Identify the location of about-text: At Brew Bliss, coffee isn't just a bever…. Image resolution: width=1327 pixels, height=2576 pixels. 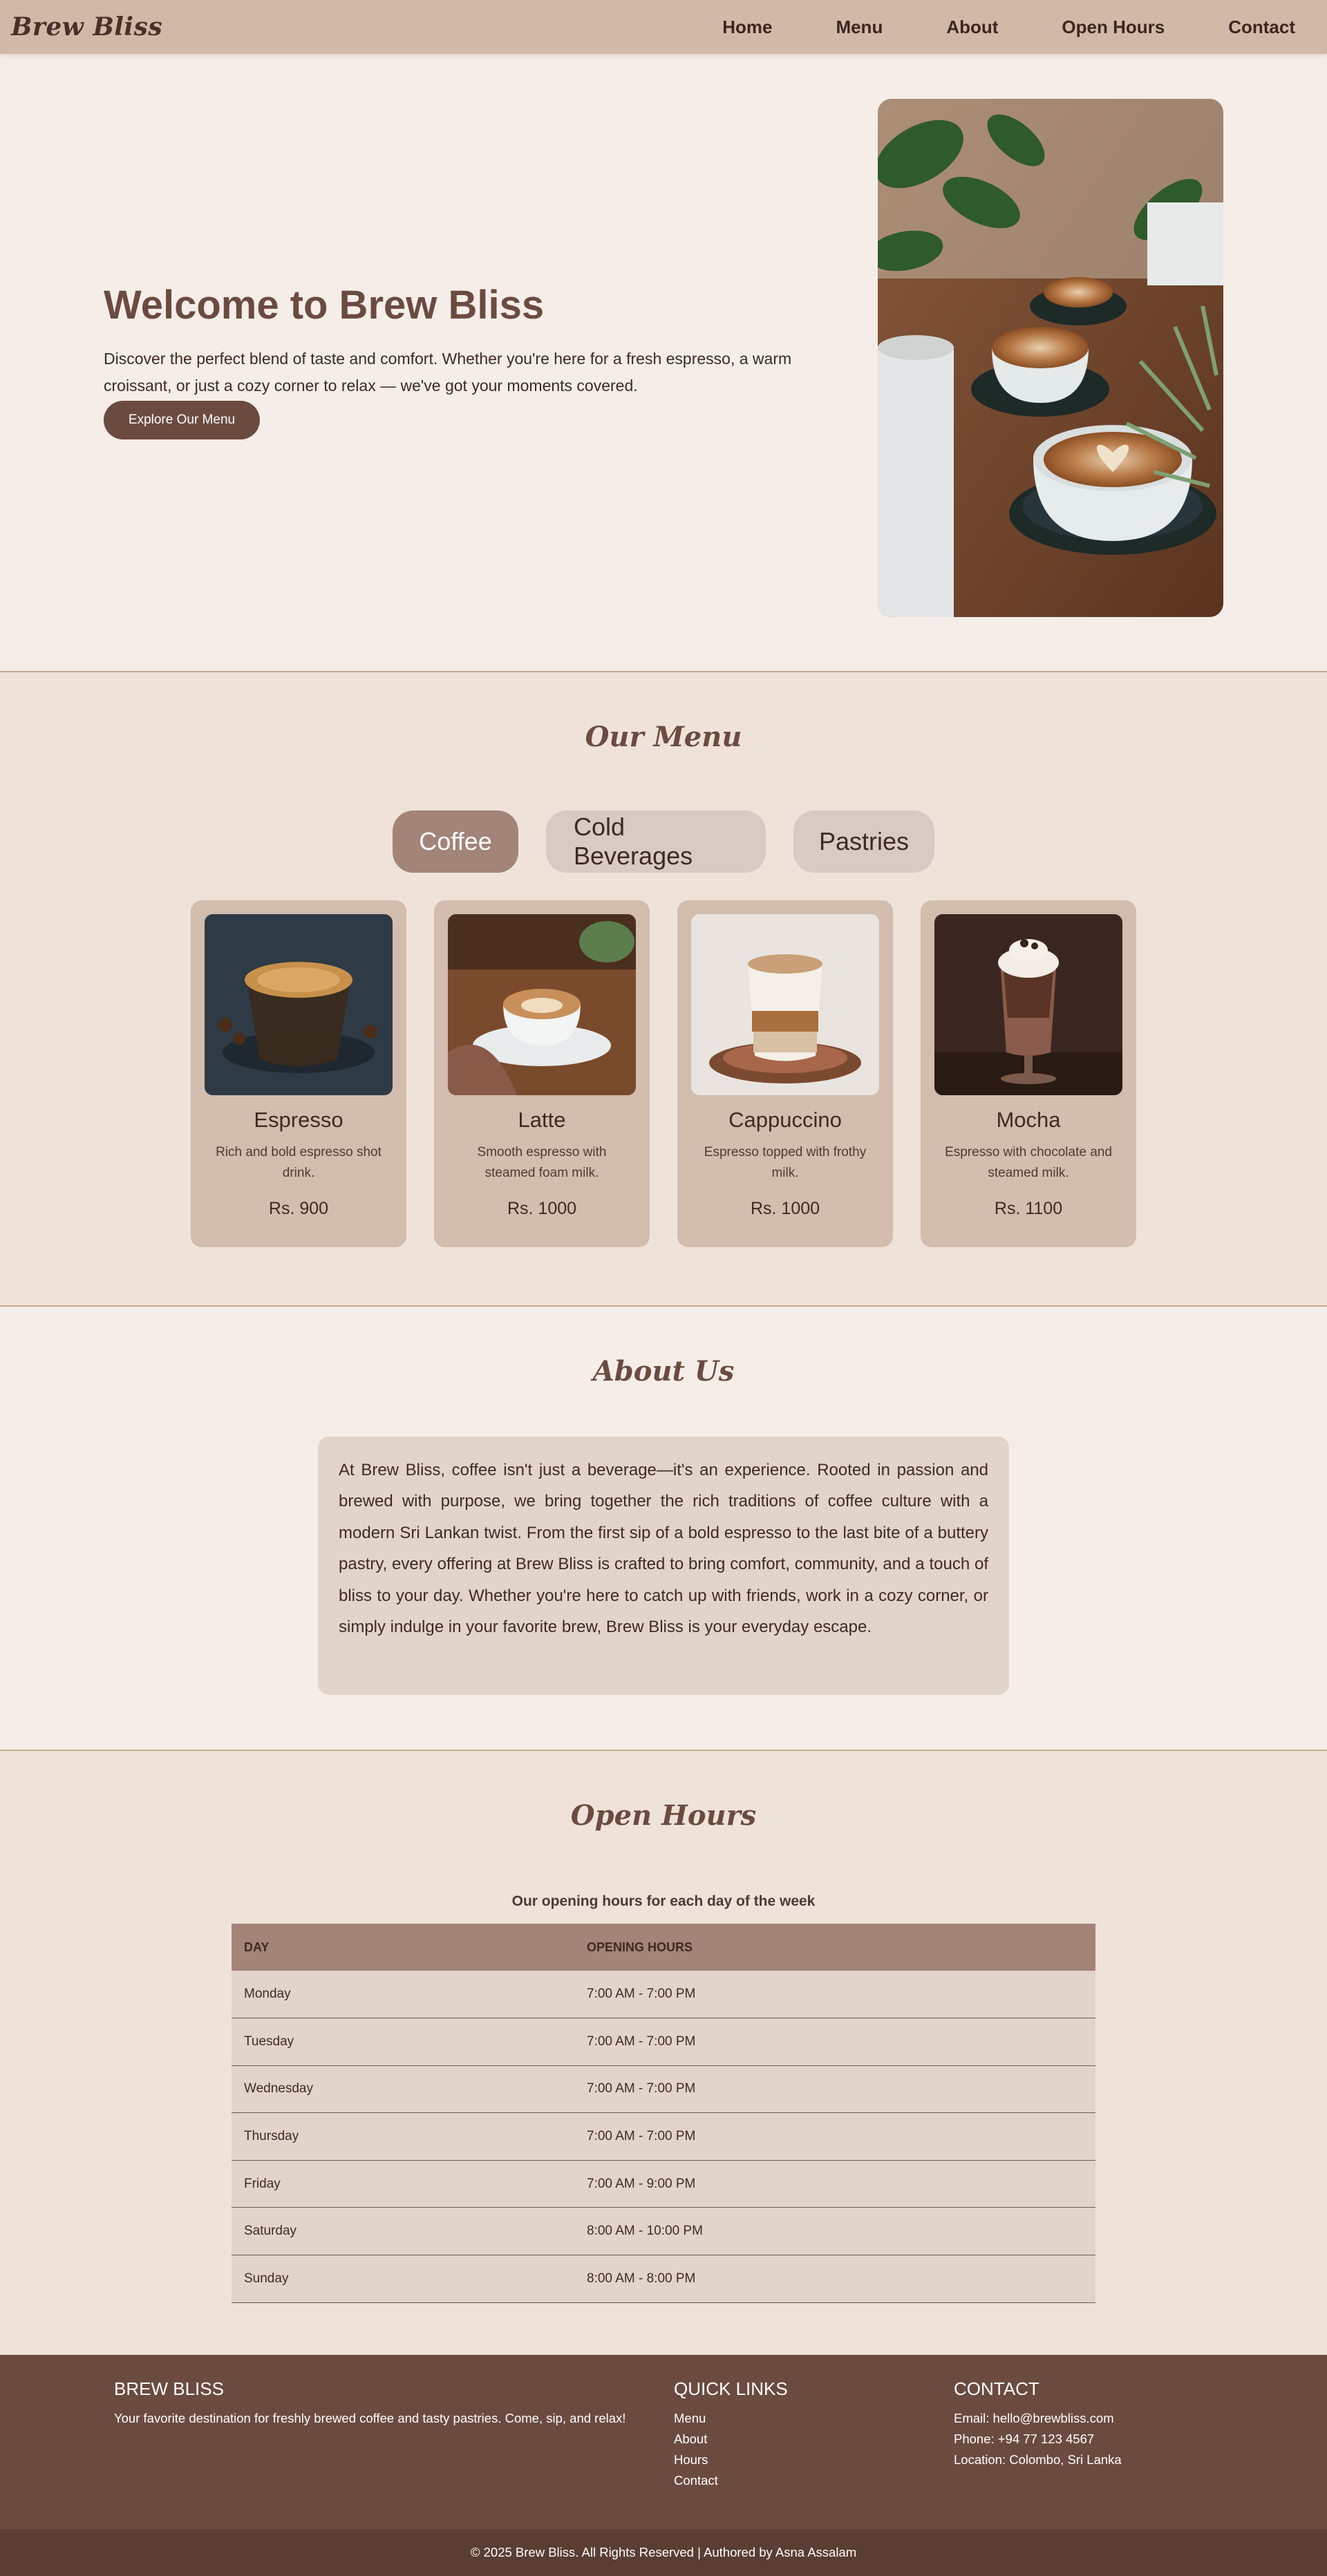
(663, 1566).